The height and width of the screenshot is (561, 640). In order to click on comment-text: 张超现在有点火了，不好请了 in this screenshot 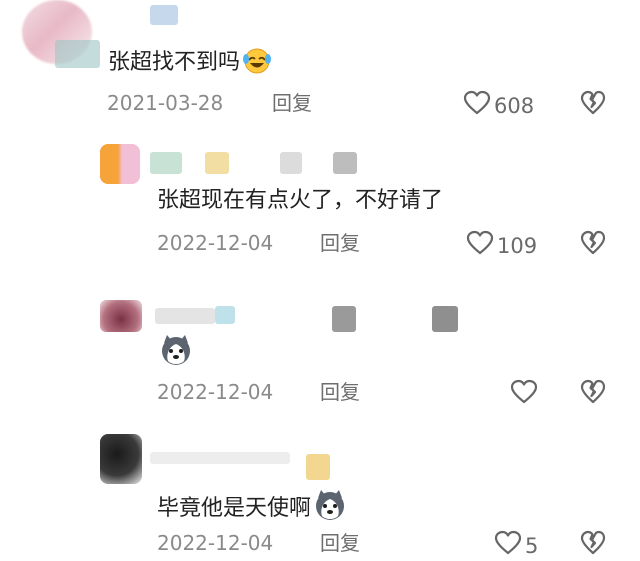, I will do `click(300, 200)`.